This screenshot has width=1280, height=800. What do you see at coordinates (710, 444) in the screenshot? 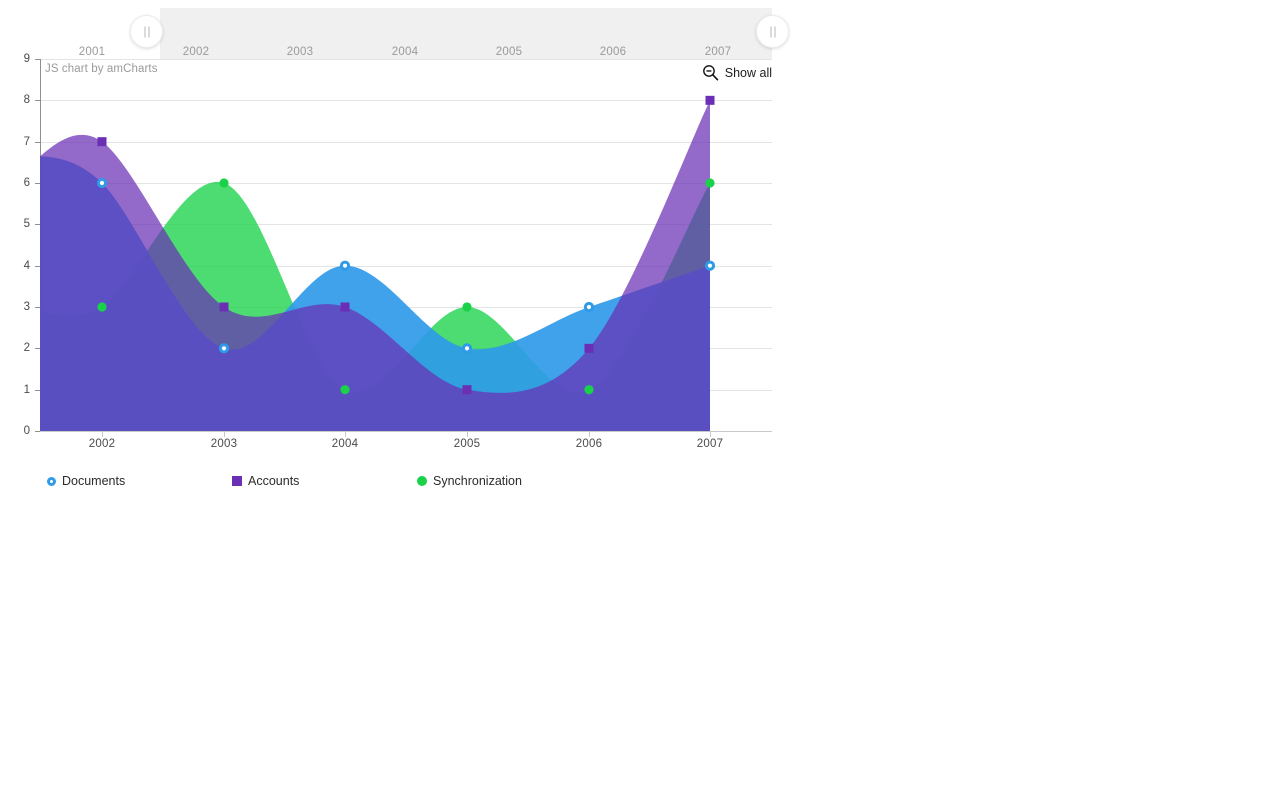
I see `x-tick-label-2007: 2007` at bounding box center [710, 444].